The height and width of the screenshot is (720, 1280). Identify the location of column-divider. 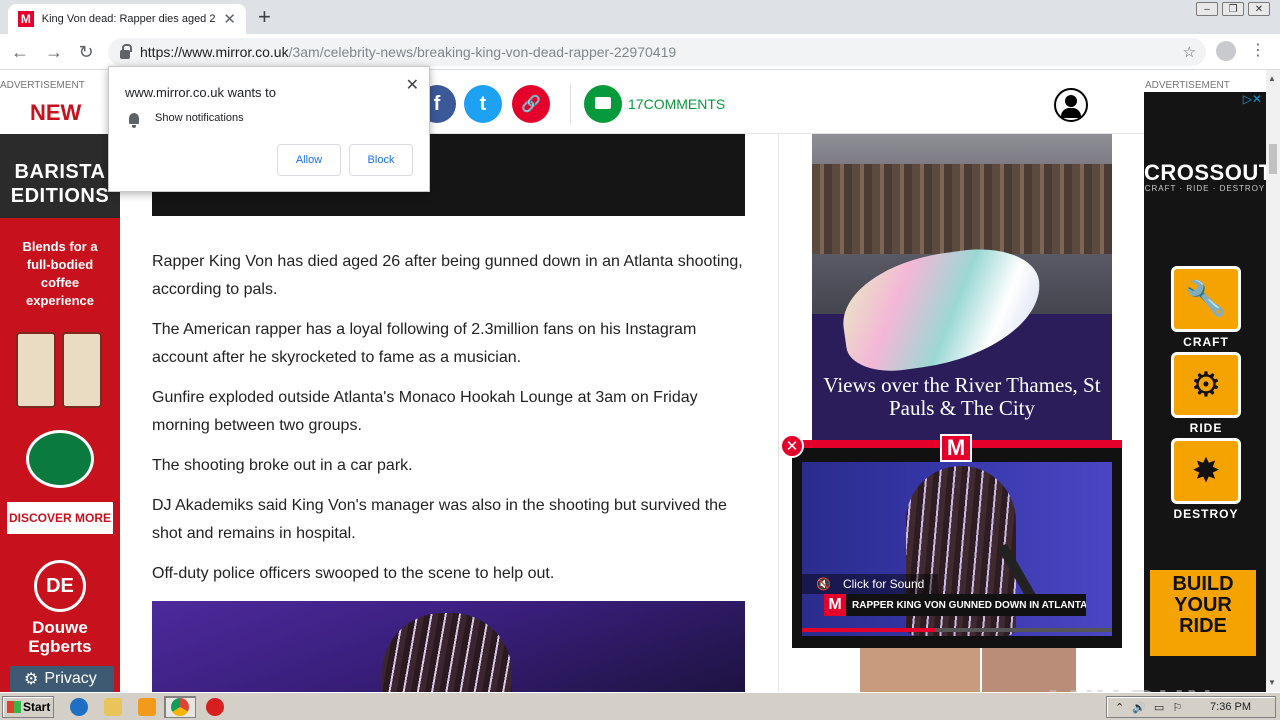
(778, 413).